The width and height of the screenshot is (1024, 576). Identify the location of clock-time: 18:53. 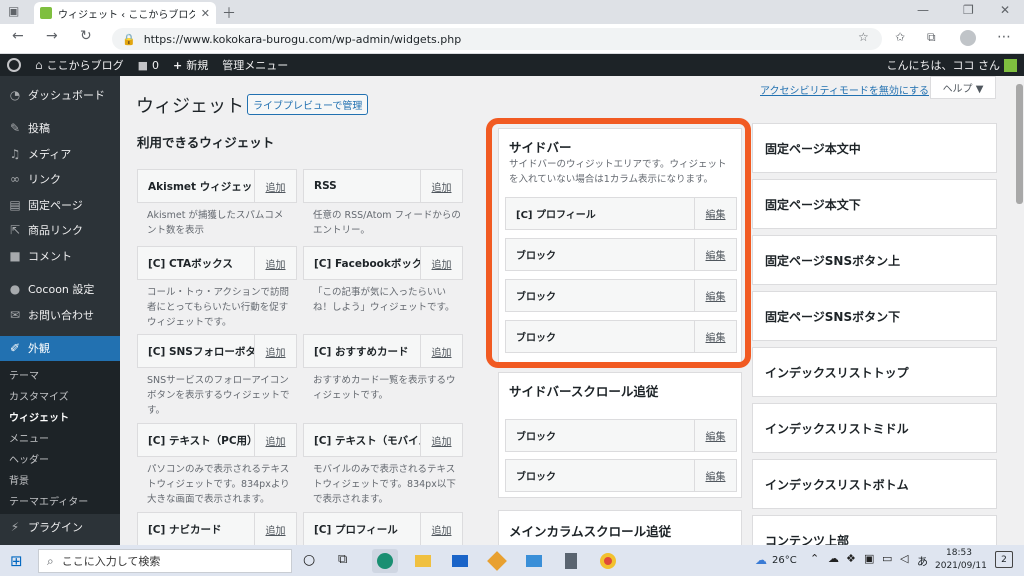
(959, 553).